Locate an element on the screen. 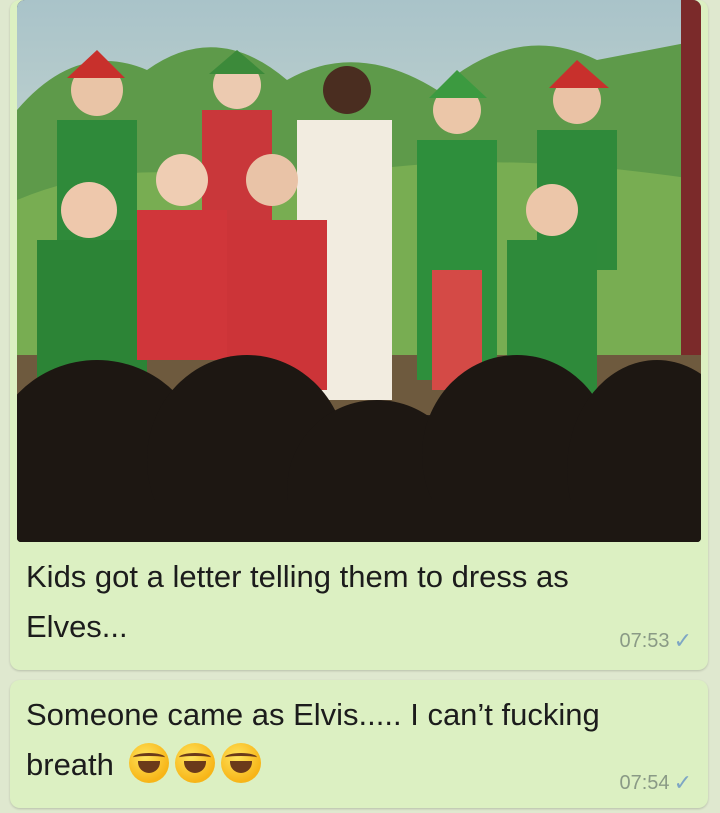 Image resolution: width=720 pixels, height=813 pixels. message-meta: 07:53 ✓ is located at coordinates (656, 641).